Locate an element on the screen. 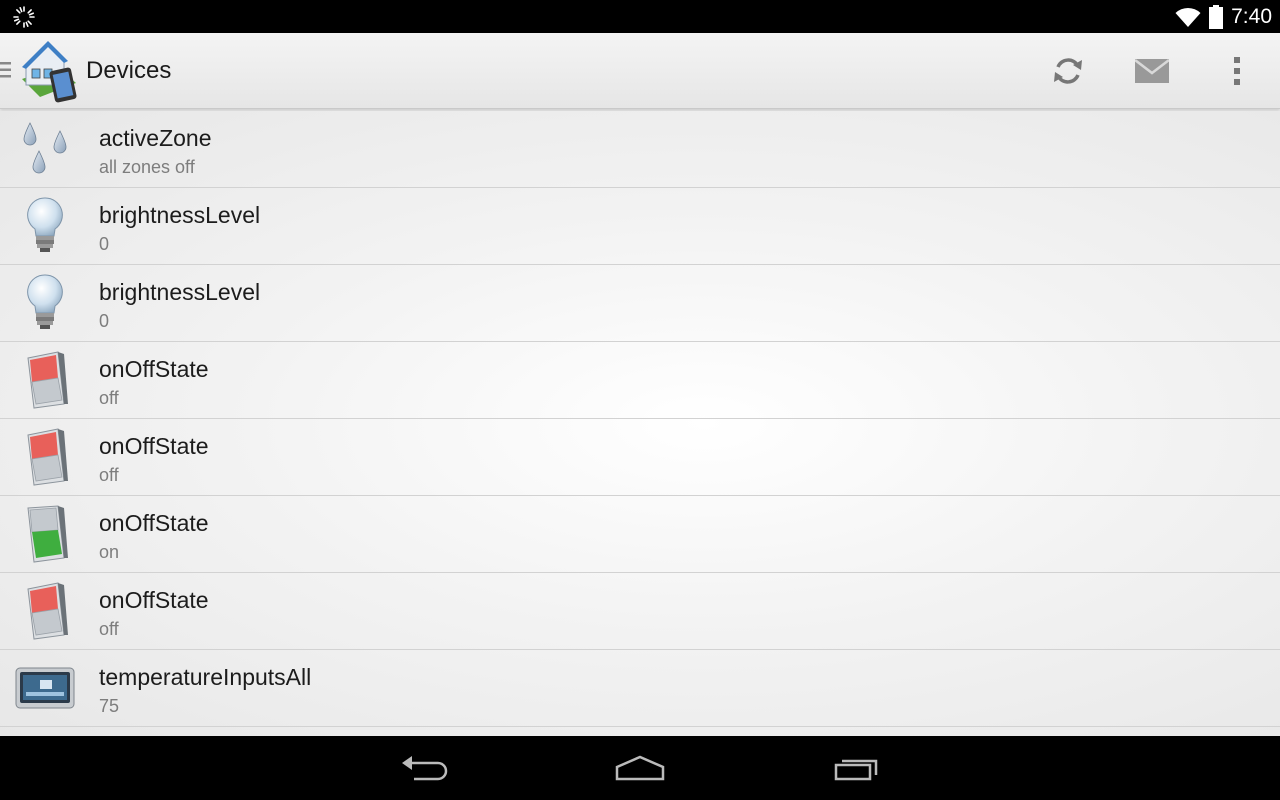 This screenshot has height=800, width=1280. device-name: temperatureInputsAll is located at coordinates (205, 677).